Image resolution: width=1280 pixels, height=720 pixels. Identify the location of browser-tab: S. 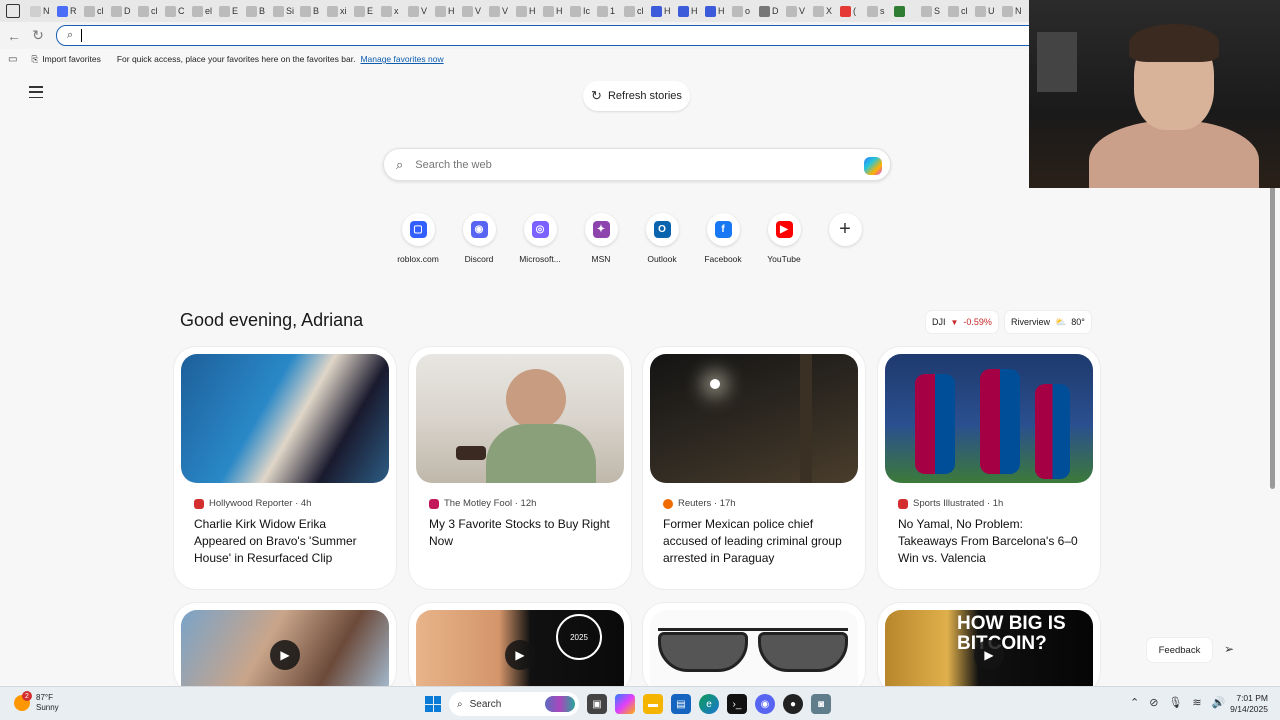
(932, 11).